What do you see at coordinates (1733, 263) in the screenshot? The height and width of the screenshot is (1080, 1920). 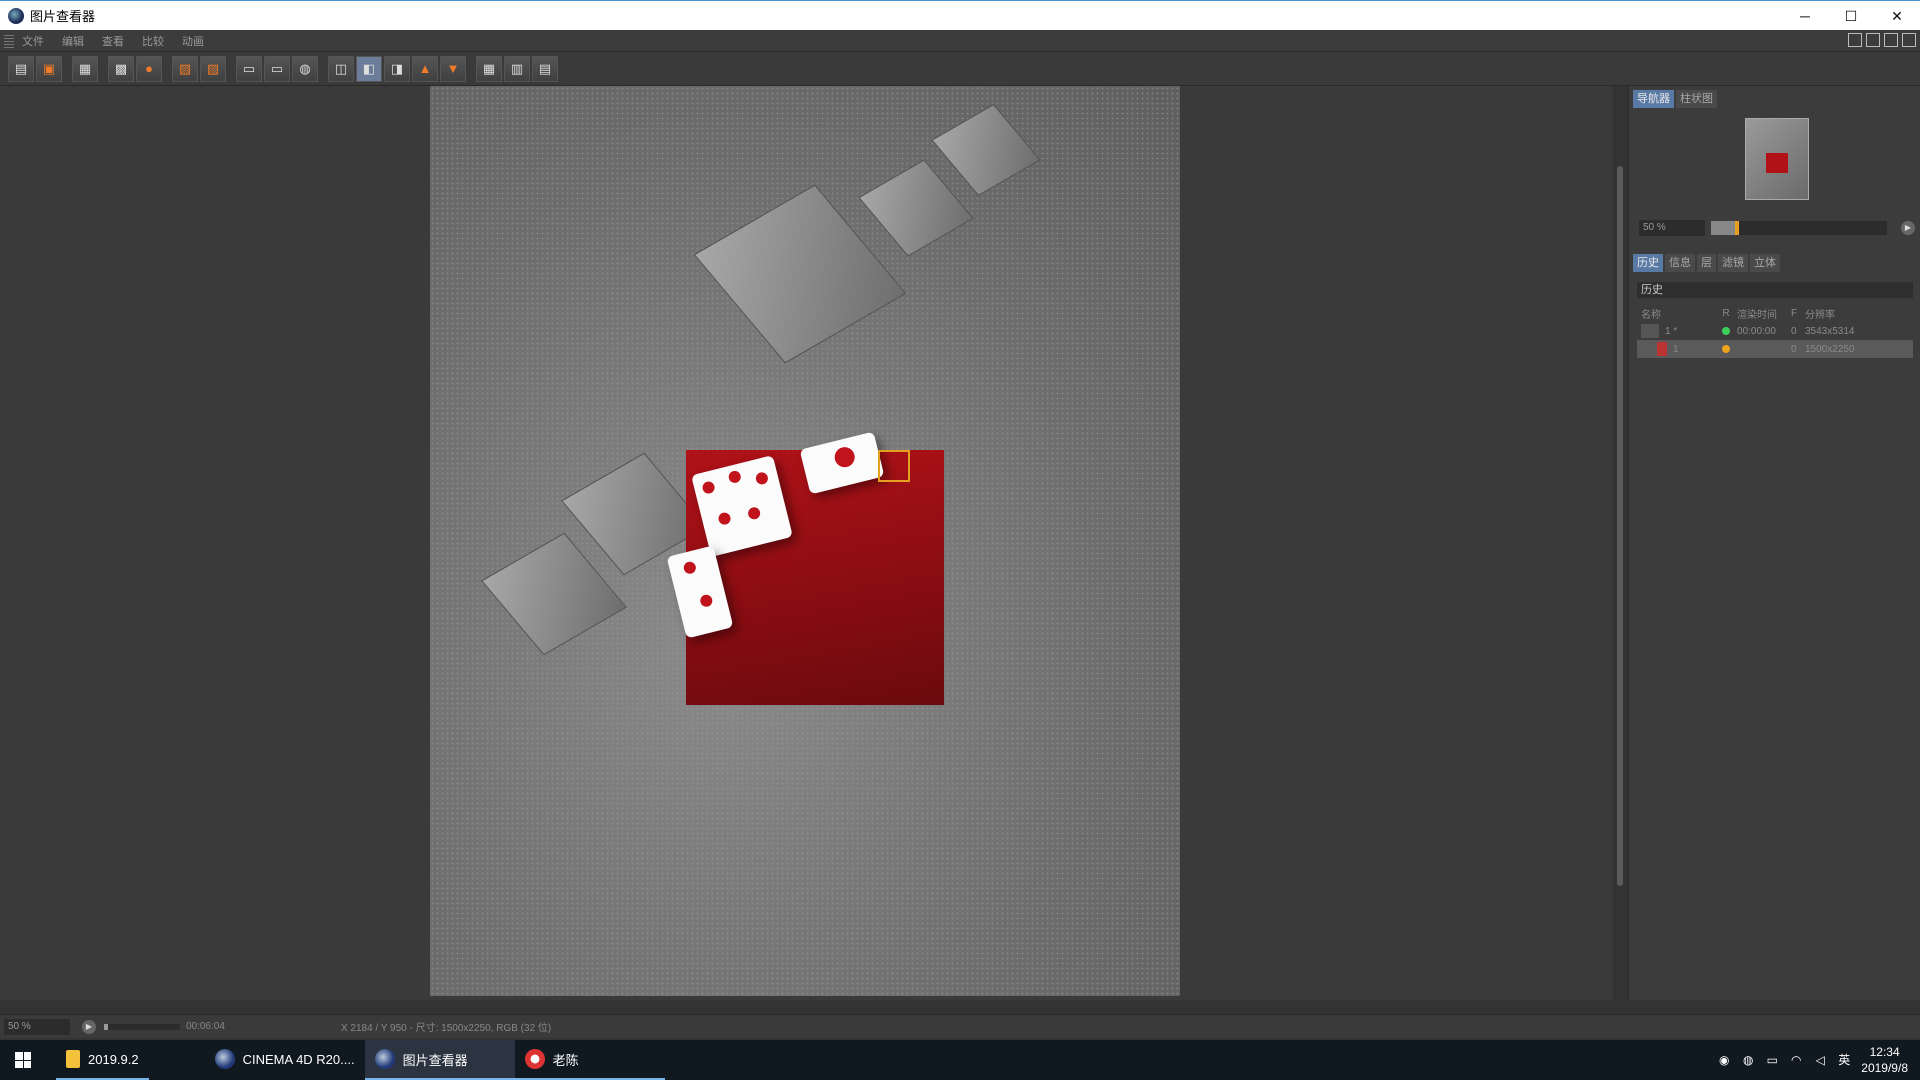 I see `tab-filter: 滤镜` at bounding box center [1733, 263].